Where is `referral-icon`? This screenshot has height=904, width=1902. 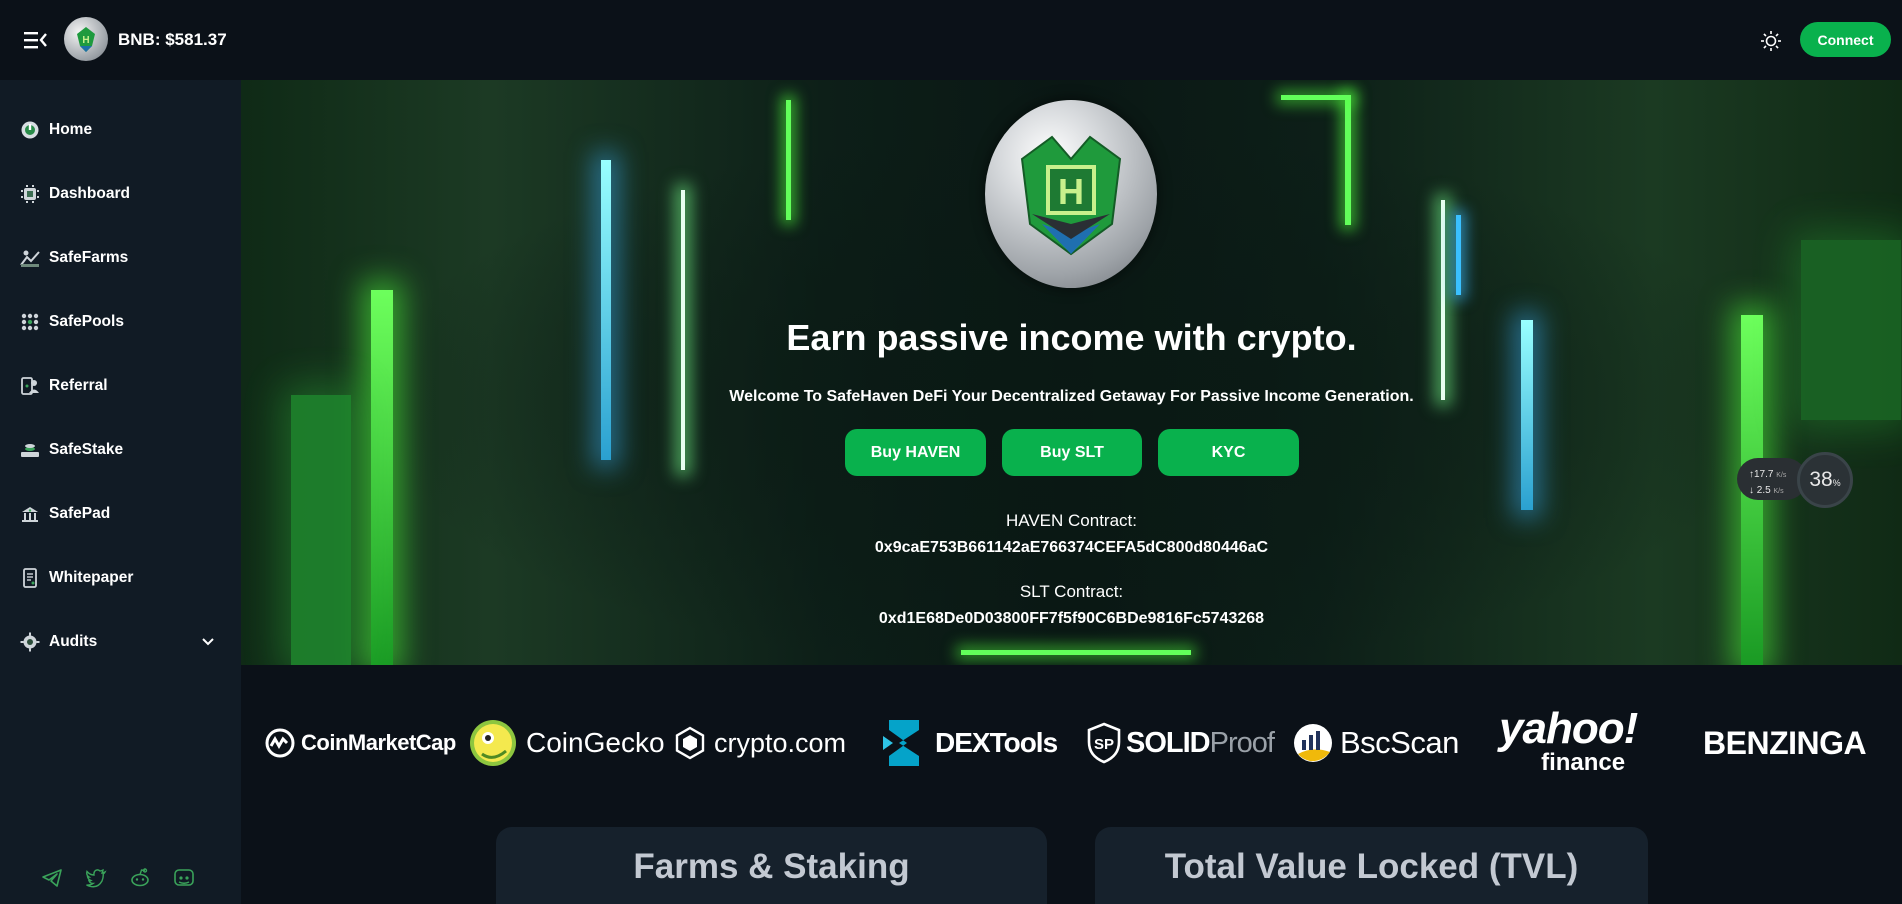 referral-icon is located at coordinates (30, 386).